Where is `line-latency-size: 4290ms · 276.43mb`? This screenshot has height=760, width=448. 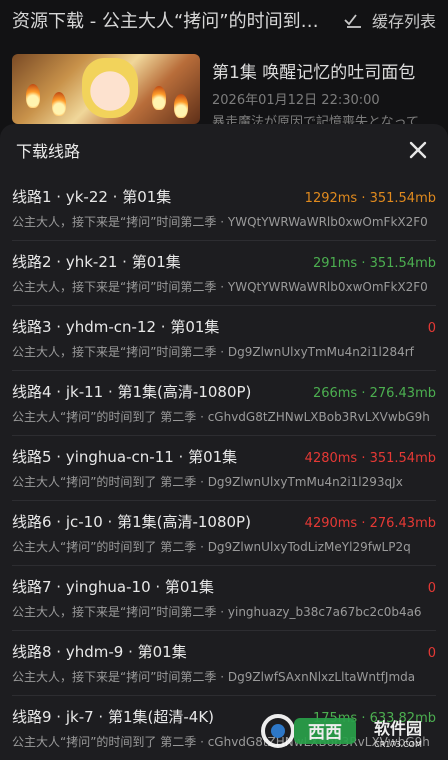 line-latency-size: 4290ms · 276.43mb is located at coordinates (370, 523).